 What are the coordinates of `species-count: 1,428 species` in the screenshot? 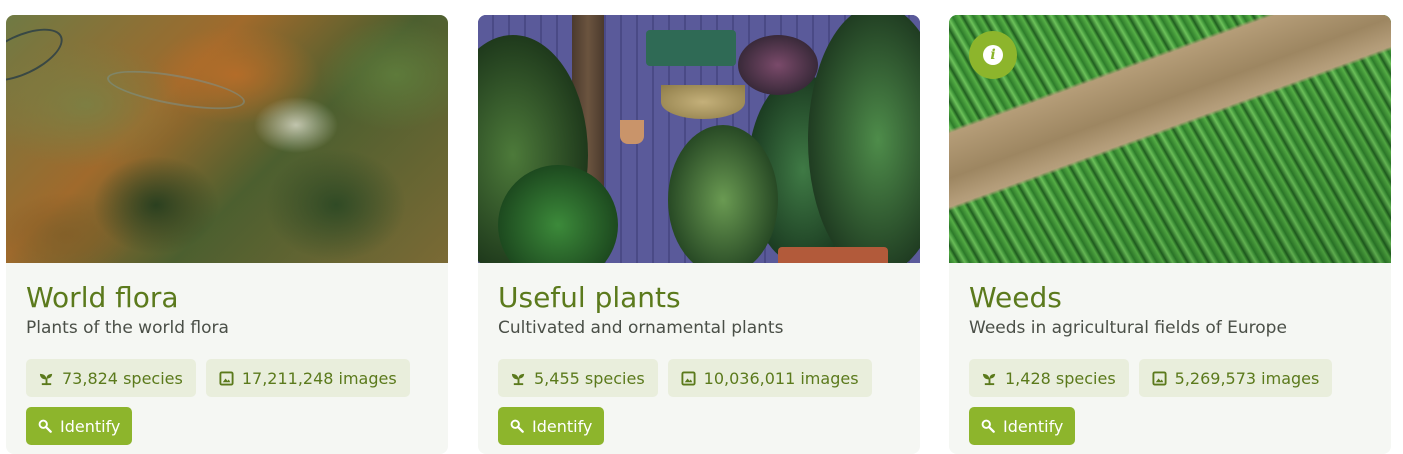 It's located at (1060, 378).